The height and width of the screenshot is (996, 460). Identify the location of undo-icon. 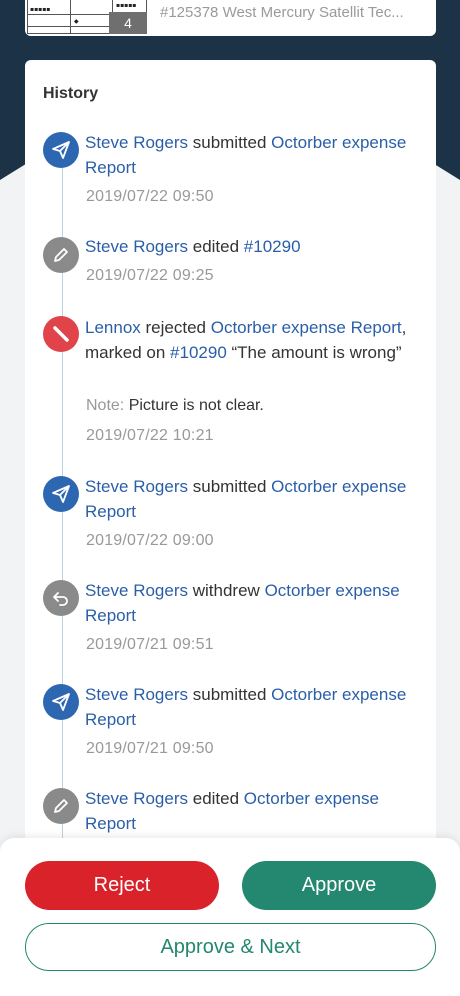
(61, 598).